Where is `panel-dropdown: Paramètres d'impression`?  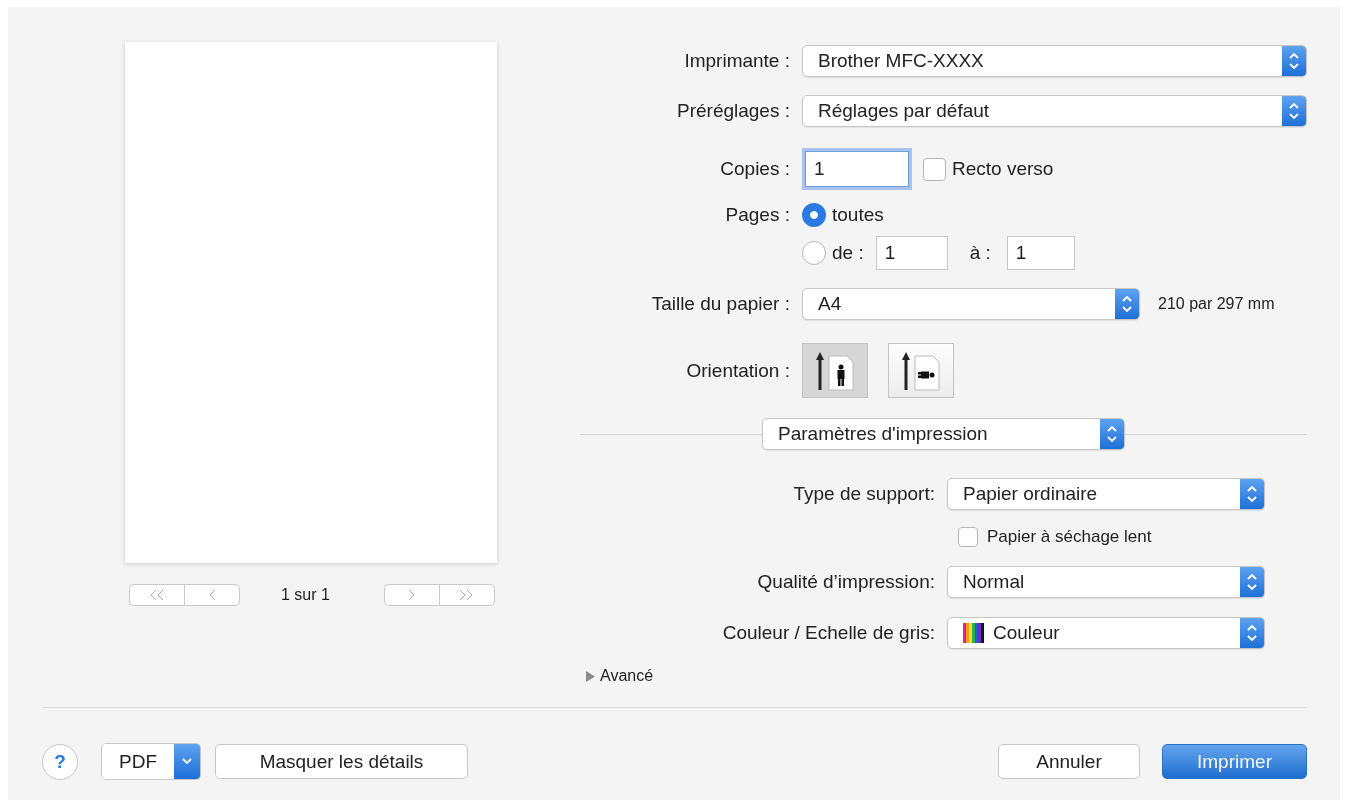 panel-dropdown: Paramètres d'impression is located at coordinates (943, 434).